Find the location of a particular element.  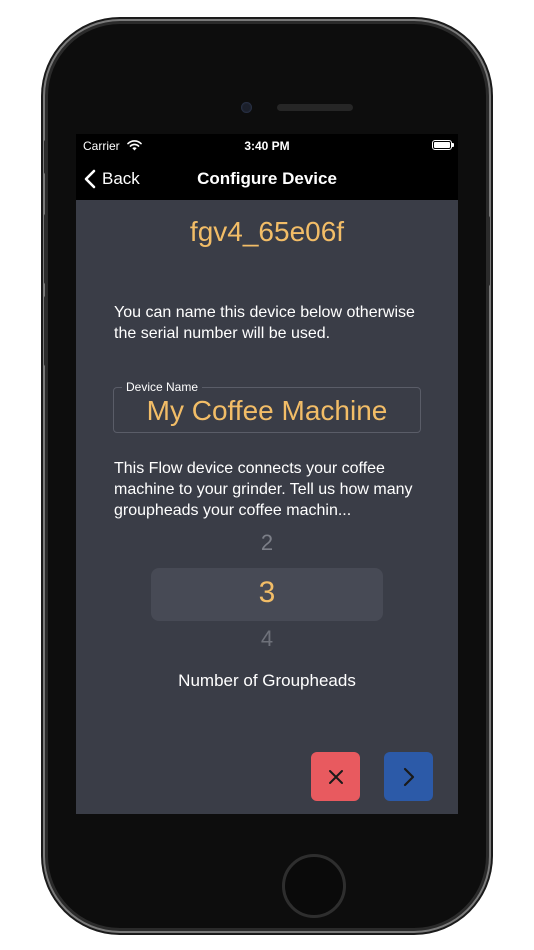

close-icon is located at coordinates (335, 776).